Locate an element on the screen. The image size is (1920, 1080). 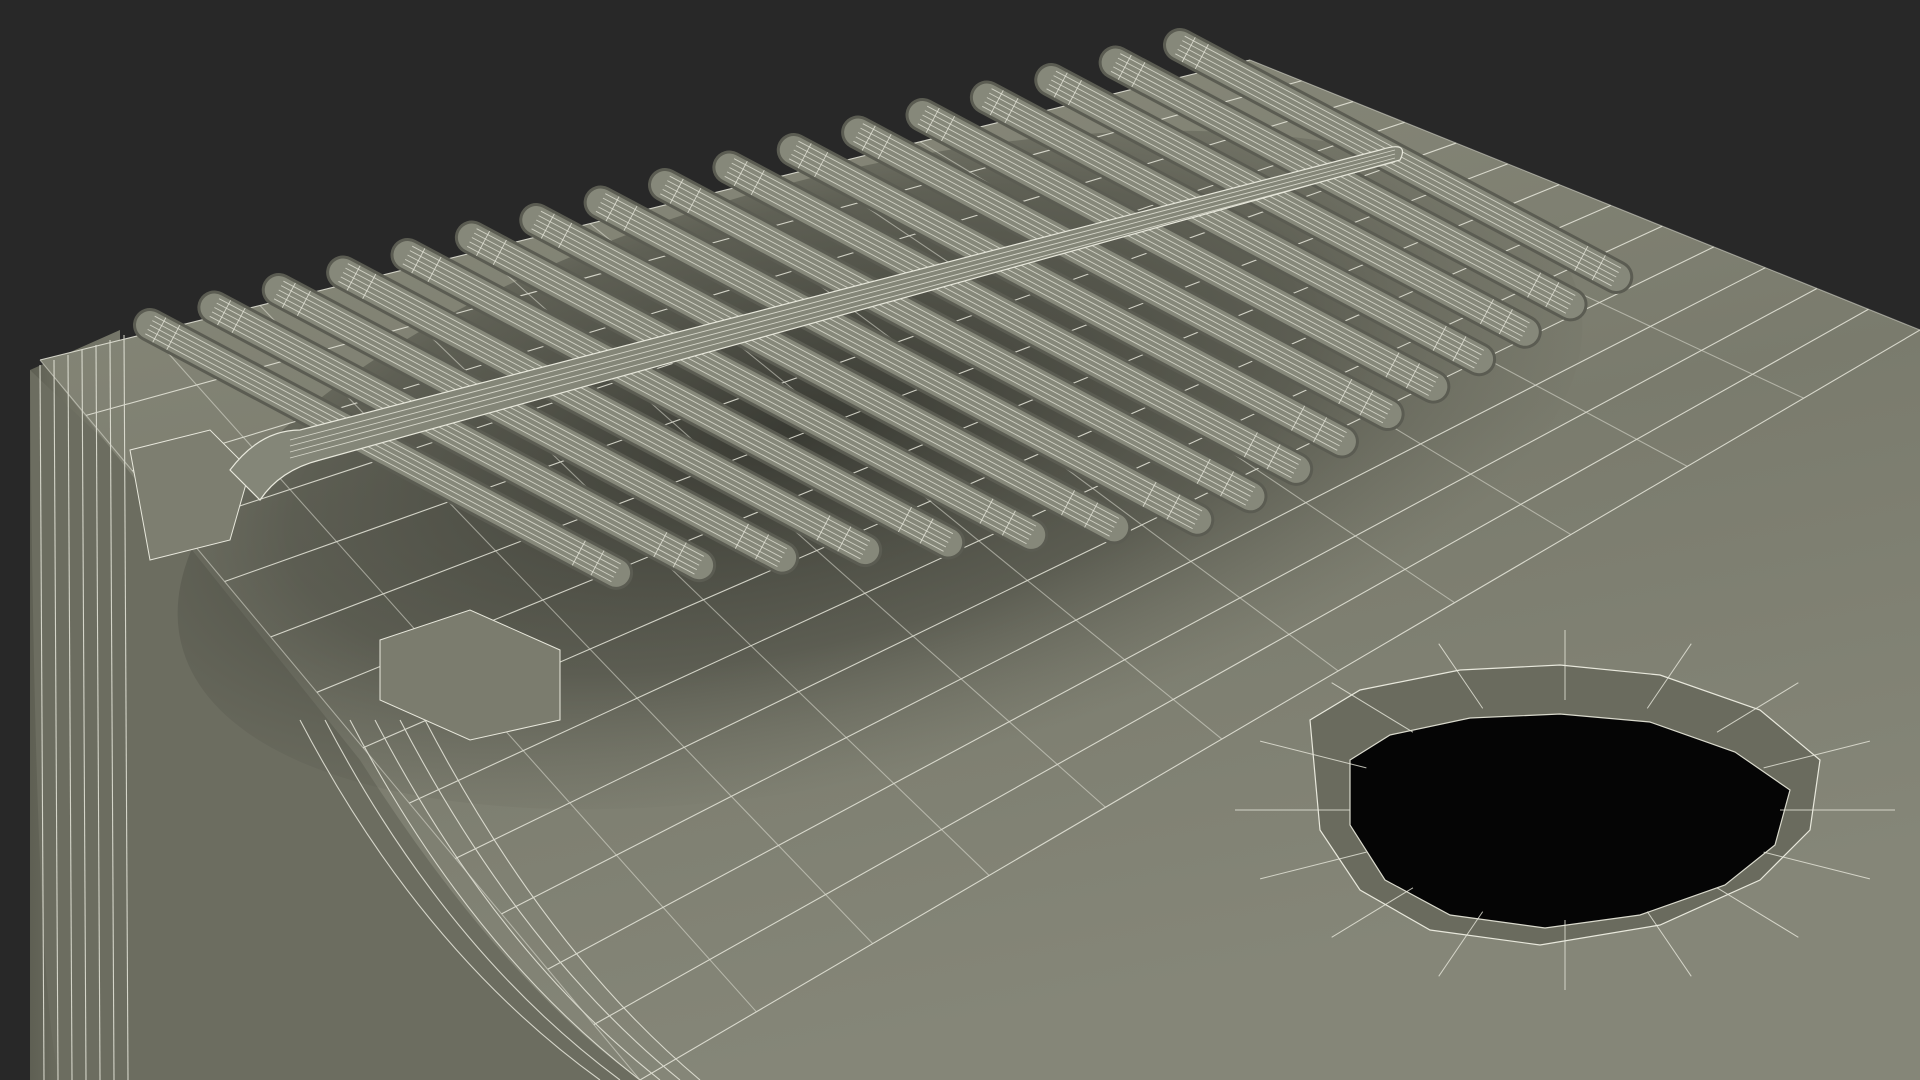
sound-hole is located at coordinates (1565, 810).